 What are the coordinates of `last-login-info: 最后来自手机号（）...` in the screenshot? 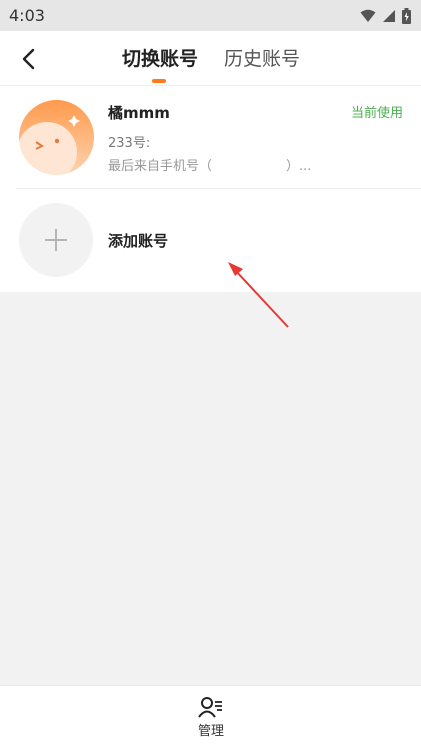 It's located at (210, 166).